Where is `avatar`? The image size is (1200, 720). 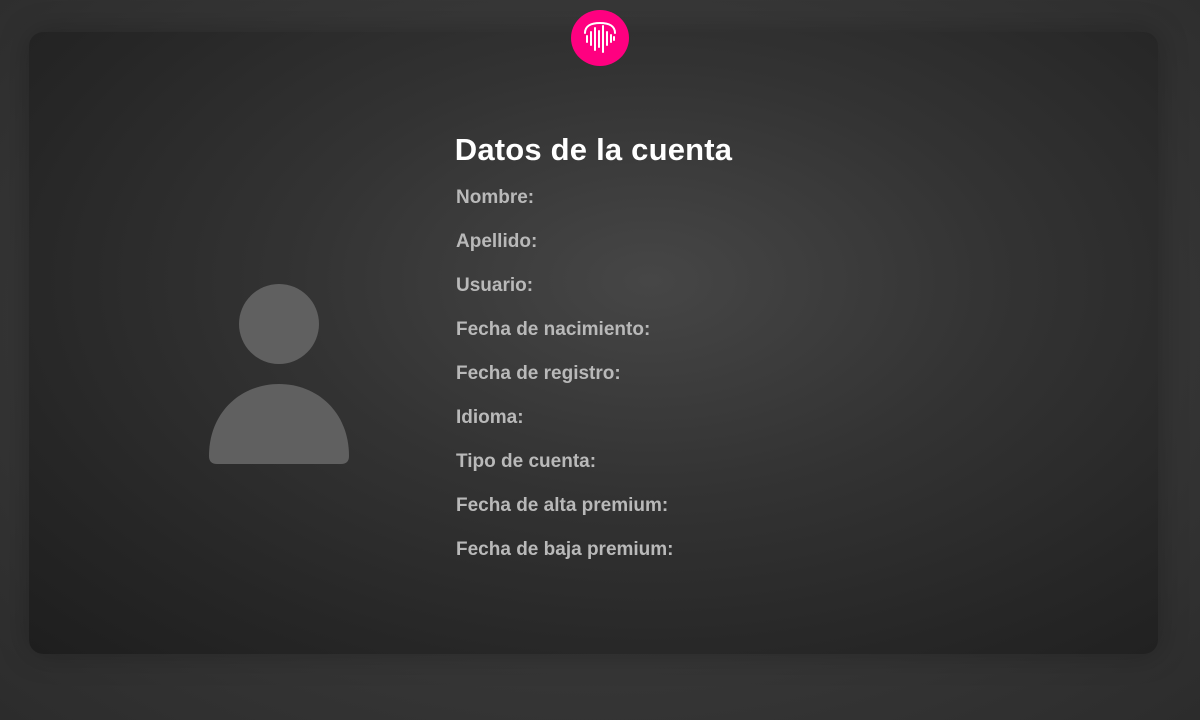 avatar is located at coordinates (279, 374).